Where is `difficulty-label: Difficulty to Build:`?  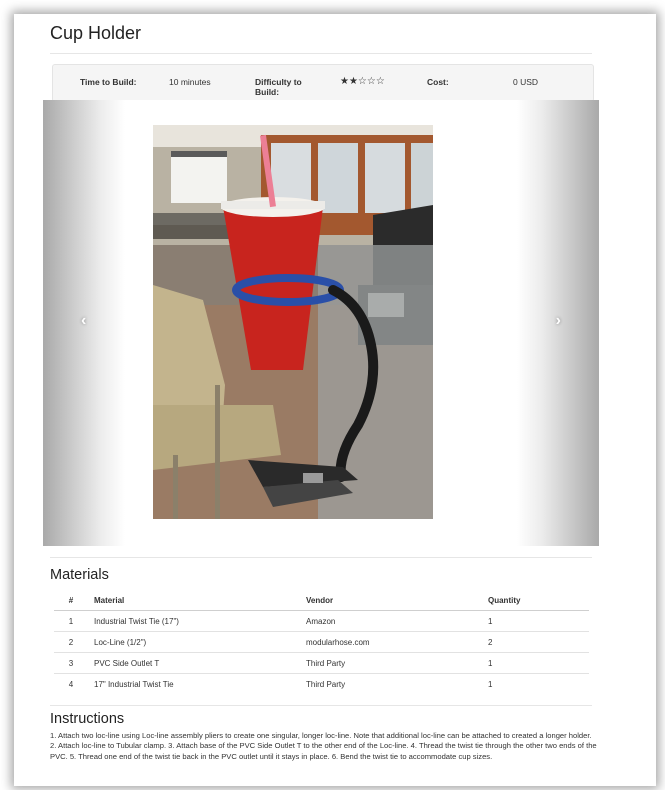
difficulty-label: Difficulty to Build: is located at coordinates (278, 87).